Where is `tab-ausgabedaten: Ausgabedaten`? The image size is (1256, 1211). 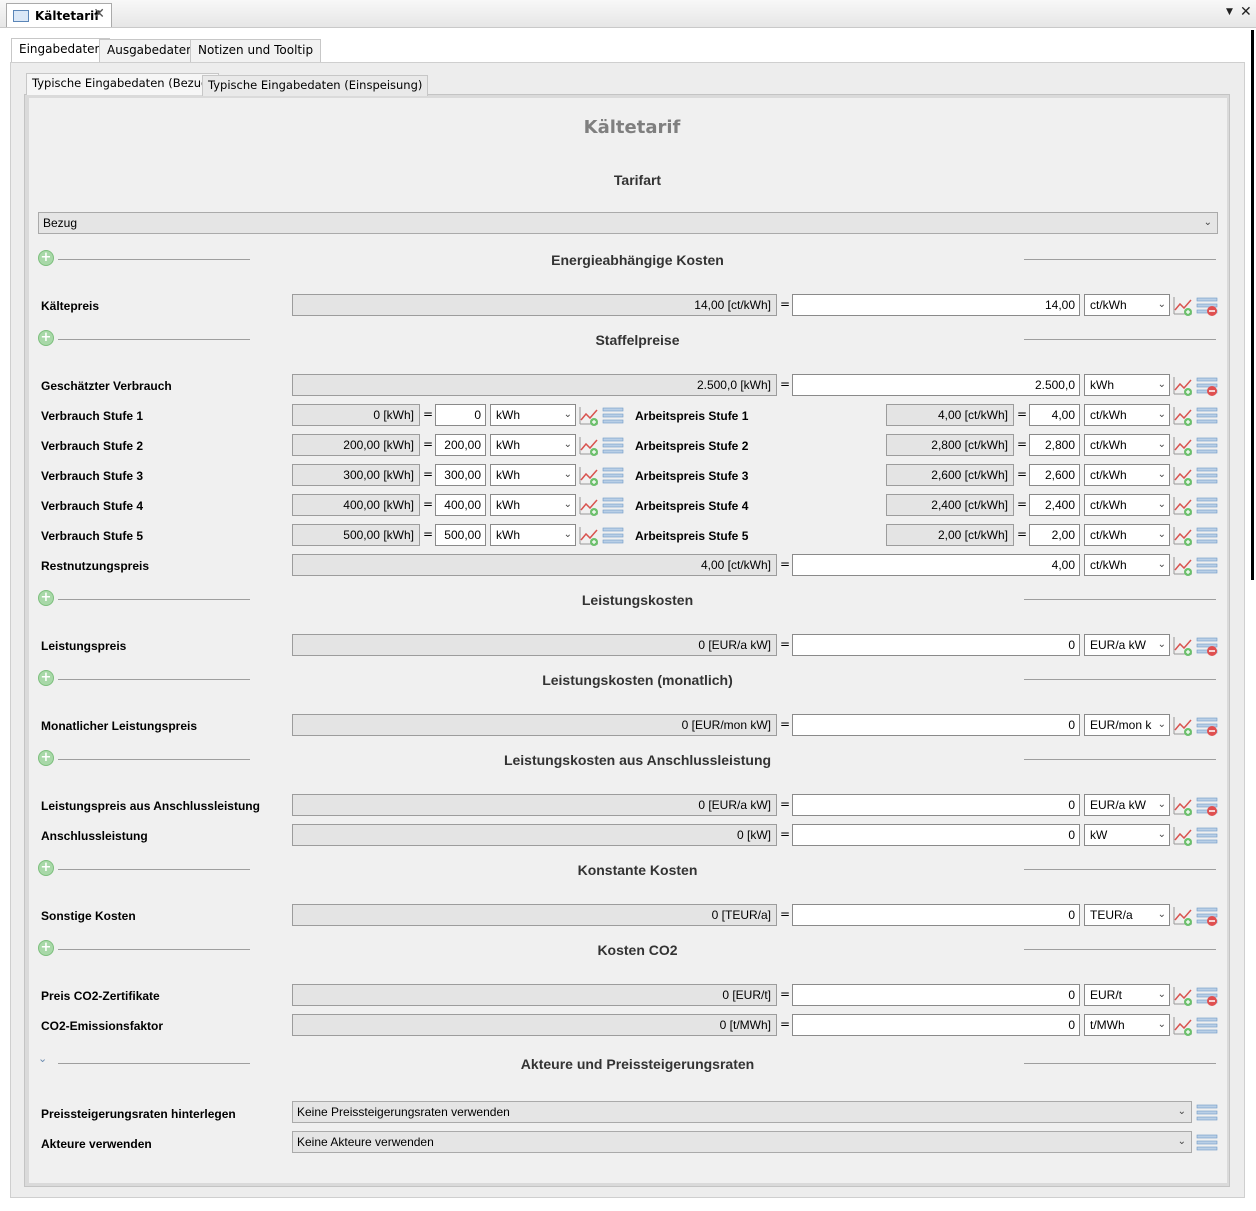
tab-ausgabedaten: Ausgabedaten is located at coordinates (150, 50).